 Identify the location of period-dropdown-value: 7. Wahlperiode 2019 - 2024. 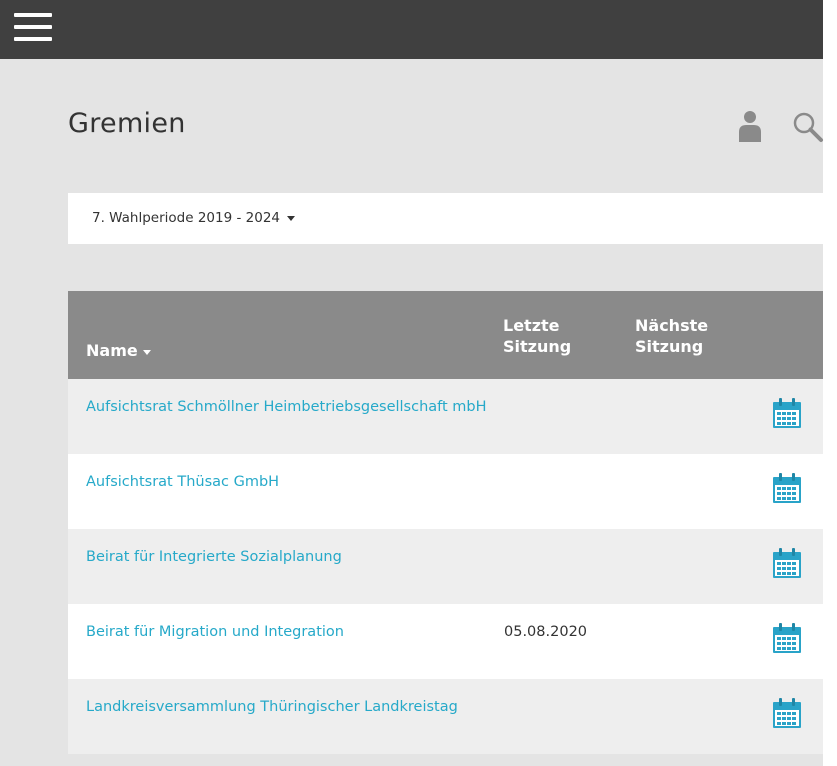
(186, 218).